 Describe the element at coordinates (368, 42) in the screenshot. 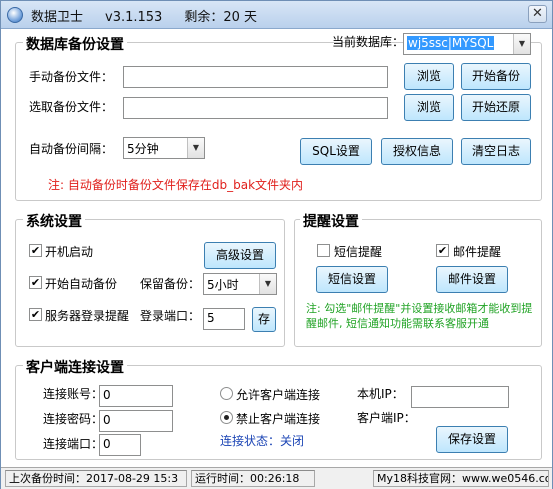

I see `current-db-label: 当前数据库：` at that location.